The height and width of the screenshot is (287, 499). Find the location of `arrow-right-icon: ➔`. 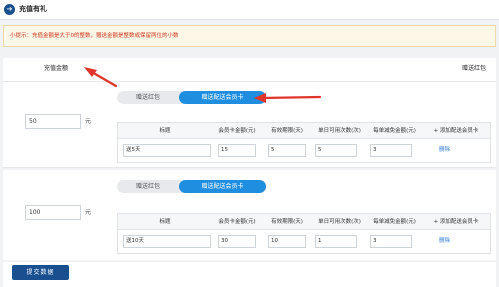

arrow-right-icon: ➔ is located at coordinates (9, 9).